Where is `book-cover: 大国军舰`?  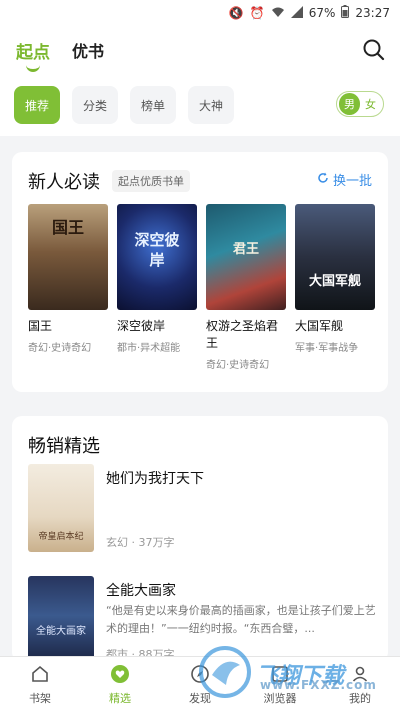 book-cover: 大国军舰 is located at coordinates (335, 257).